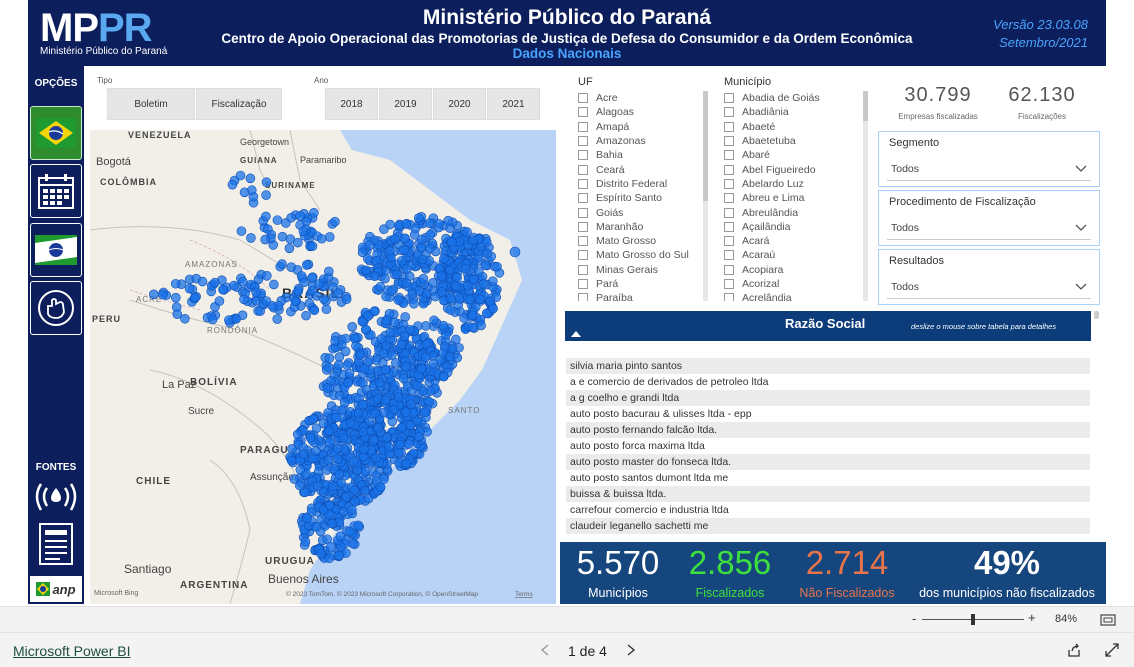 This screenshot has width=1134, height=667. I want to click on ano-2020-button: 2020, so click(459, 104).